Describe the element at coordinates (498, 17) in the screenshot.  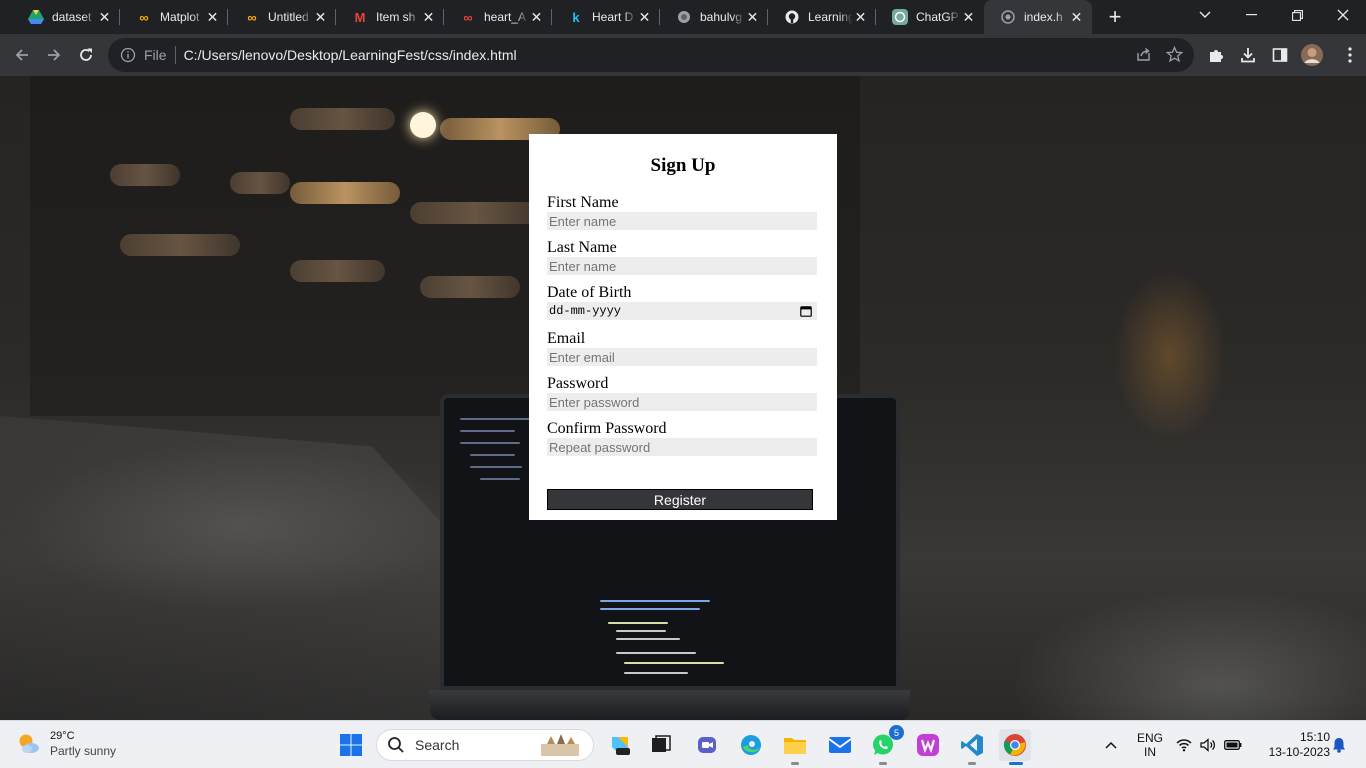
I see `tab-heart-a: ∞ heart_A ✕` at that location.